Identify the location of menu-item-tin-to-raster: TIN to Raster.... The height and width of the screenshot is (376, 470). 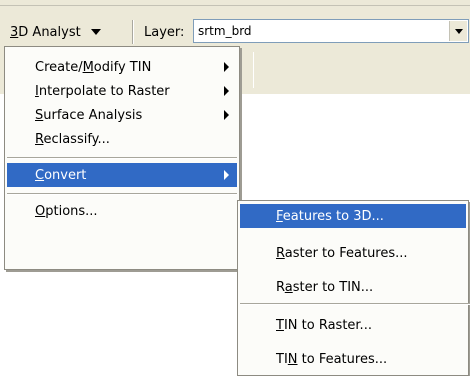
(353, 325).